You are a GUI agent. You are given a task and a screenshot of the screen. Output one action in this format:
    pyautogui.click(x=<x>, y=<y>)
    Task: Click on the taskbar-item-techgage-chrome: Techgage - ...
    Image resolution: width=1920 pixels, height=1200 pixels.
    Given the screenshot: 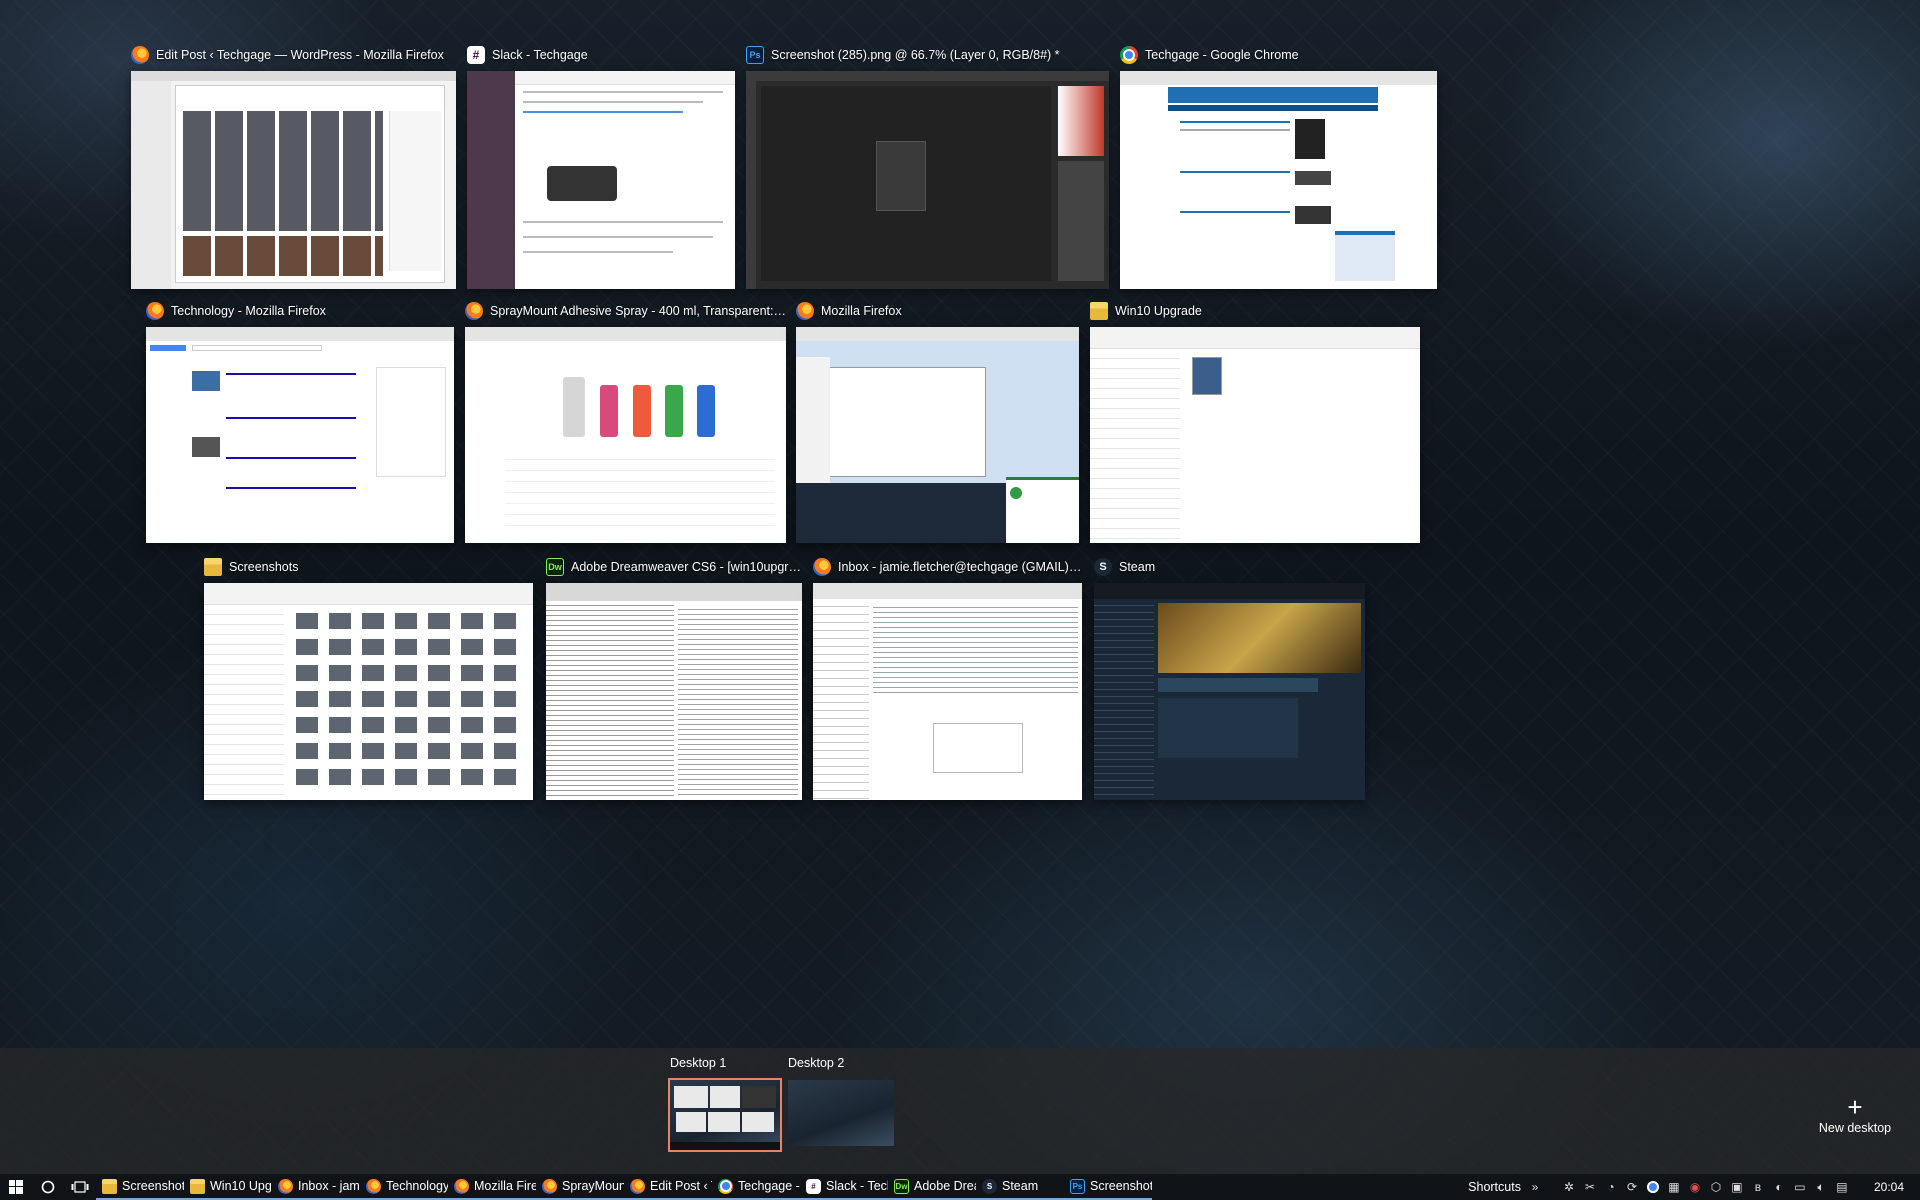 What is the action you would take?
    pyautogui.click(x=756, y=1187)
    